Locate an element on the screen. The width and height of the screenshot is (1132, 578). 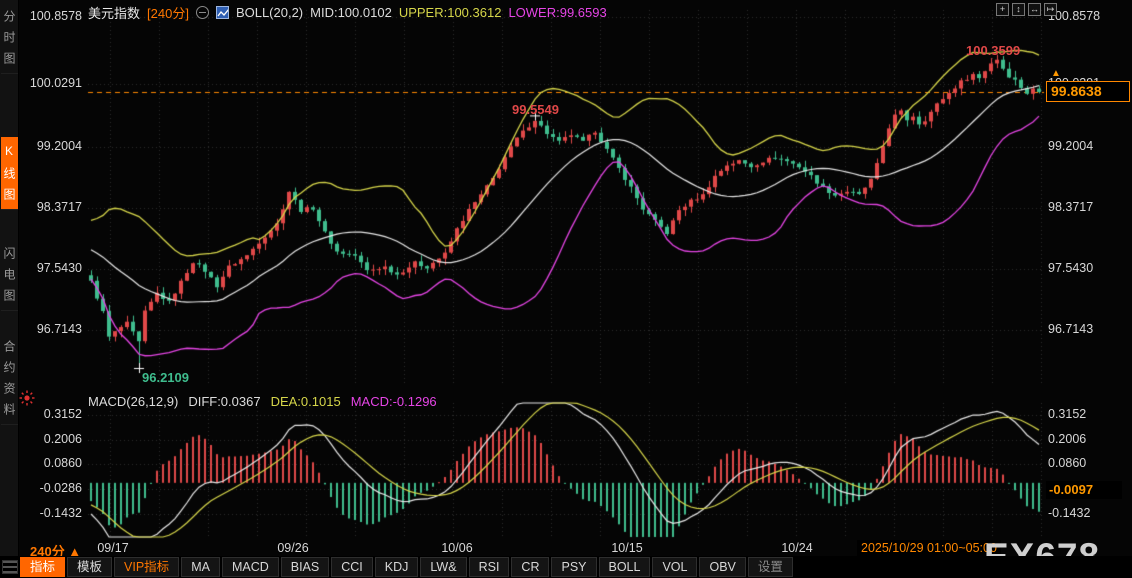
price-axis-left-0: 100.8578 is located at coordinates (55, 16).